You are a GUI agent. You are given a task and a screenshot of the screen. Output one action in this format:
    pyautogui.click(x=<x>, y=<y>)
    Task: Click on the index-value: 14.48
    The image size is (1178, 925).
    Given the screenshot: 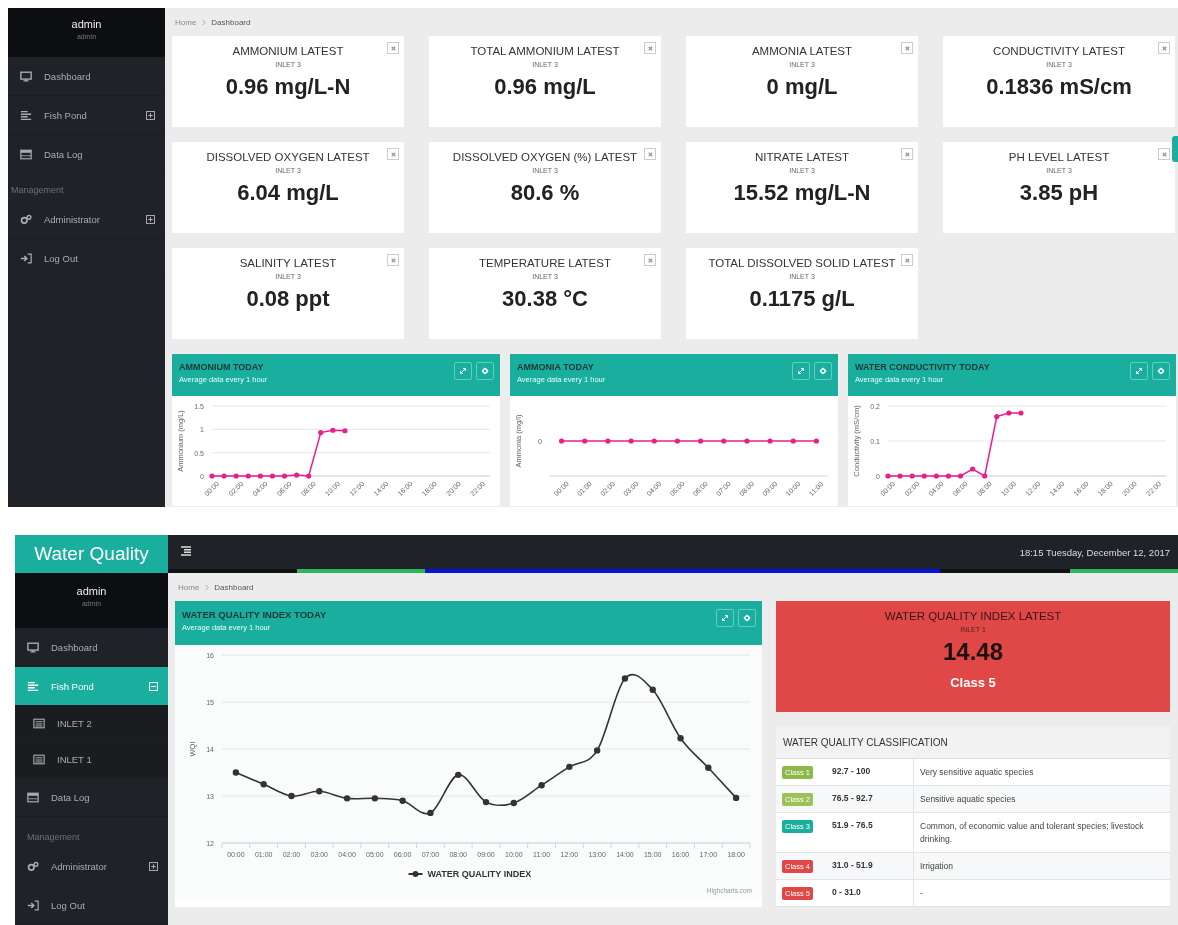 What is the action you would take?
    pyautogui.click(x=973, y=652)
    